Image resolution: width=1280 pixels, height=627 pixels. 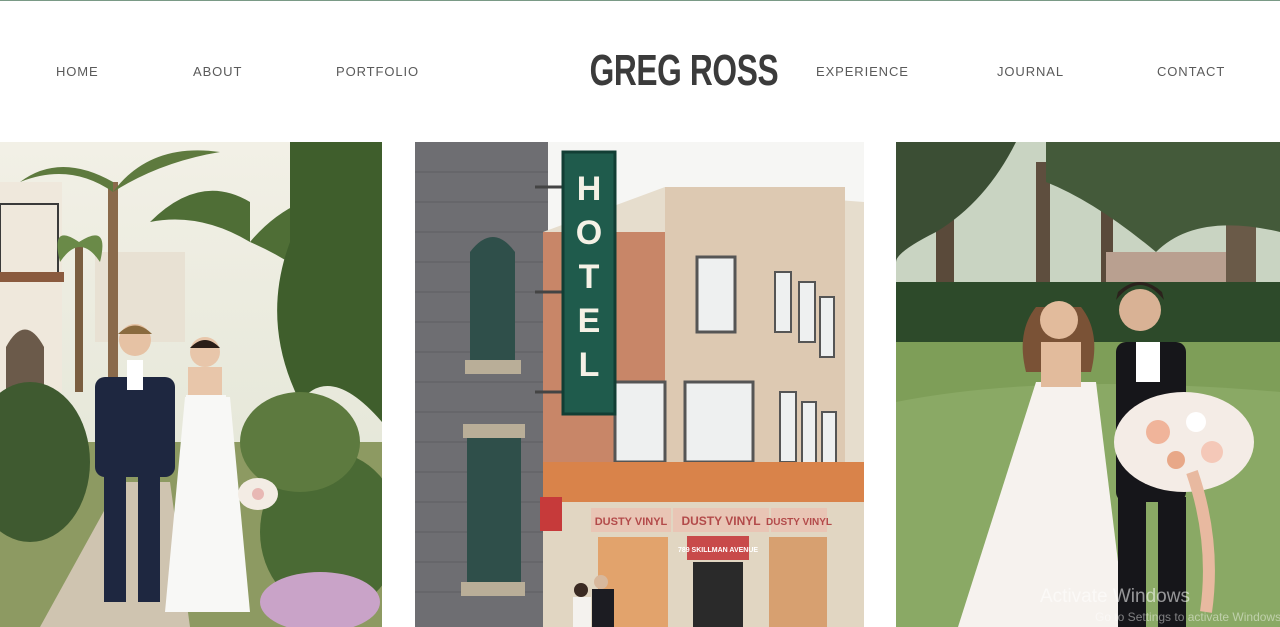 What do you see at coordinates (631, 522) in the screenshot?
I see `storefront-sign-1: DUSTY VINYL` at bounding box center [631, 522].